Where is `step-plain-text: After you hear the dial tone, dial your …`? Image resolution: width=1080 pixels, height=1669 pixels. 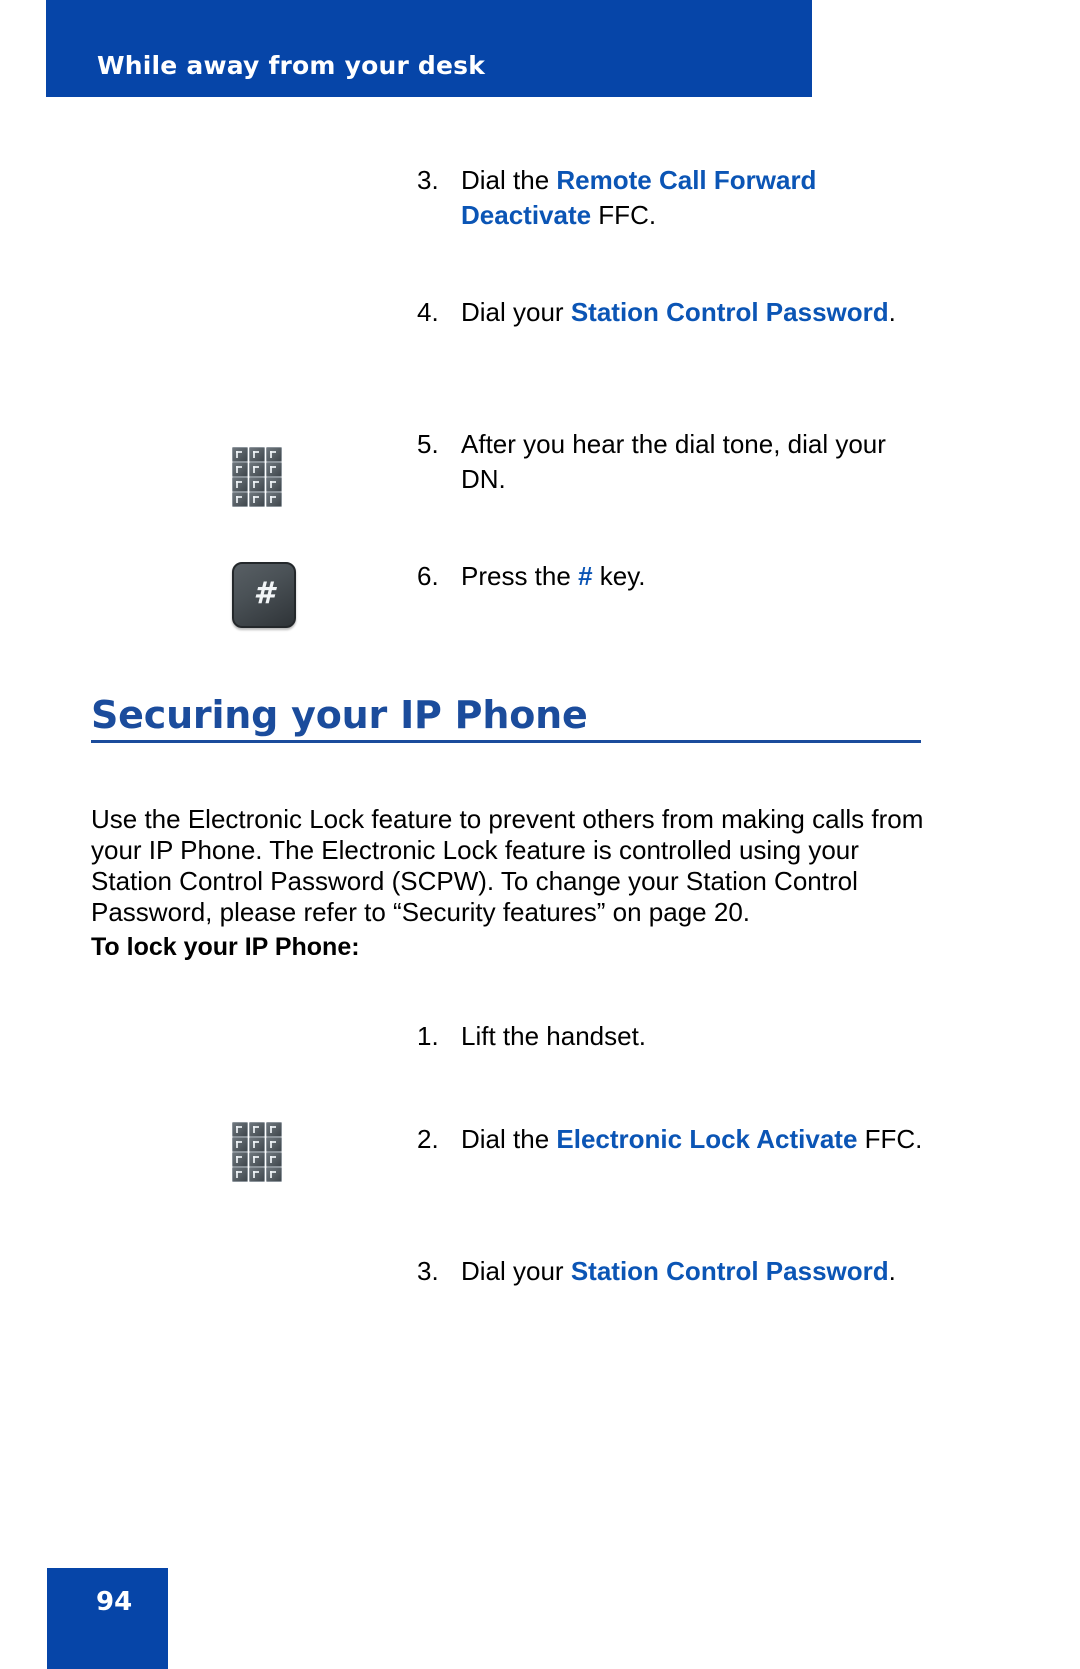 step-plain-text: After you hear the dial tone, dial your … is located at coordinates (673, 461).